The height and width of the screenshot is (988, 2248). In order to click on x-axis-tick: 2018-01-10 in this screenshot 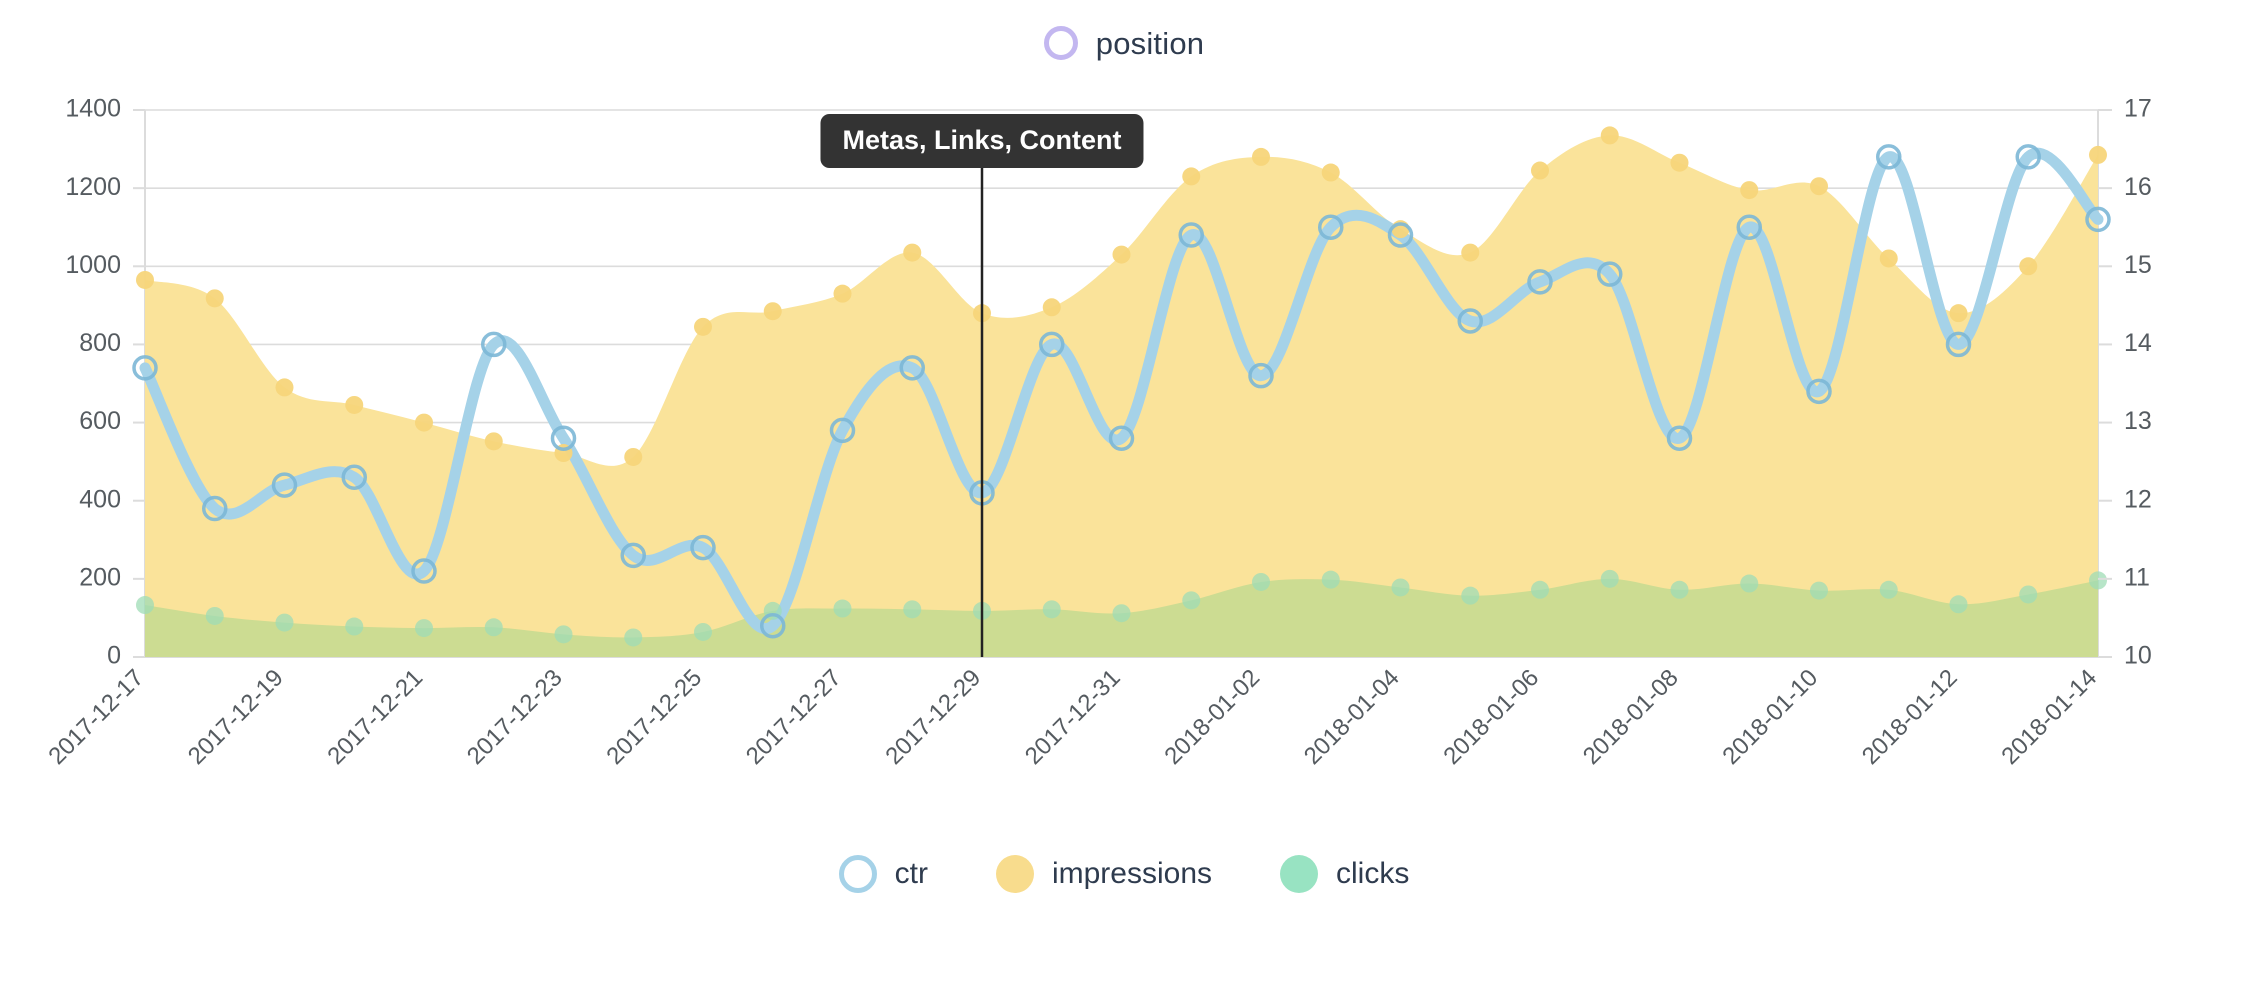, I will do `click(1770, 717)`.